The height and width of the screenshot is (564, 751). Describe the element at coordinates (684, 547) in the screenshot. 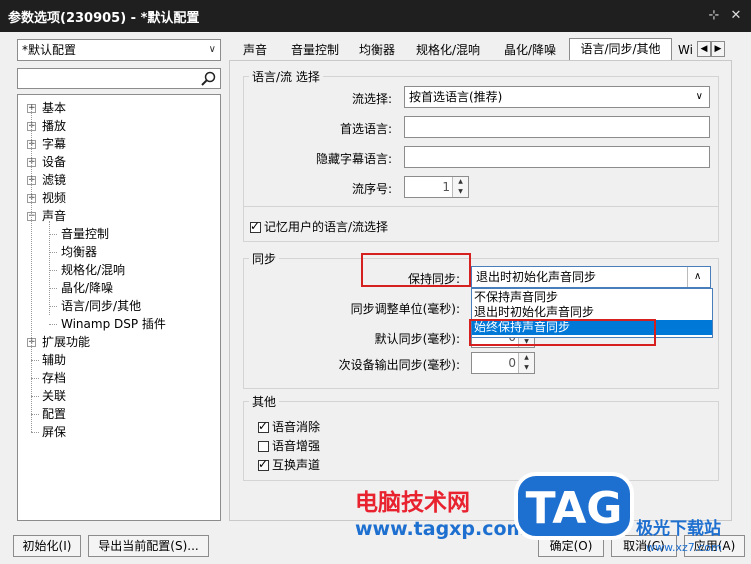

I see `watermark-sub-url: www.xz7.com` at that location.